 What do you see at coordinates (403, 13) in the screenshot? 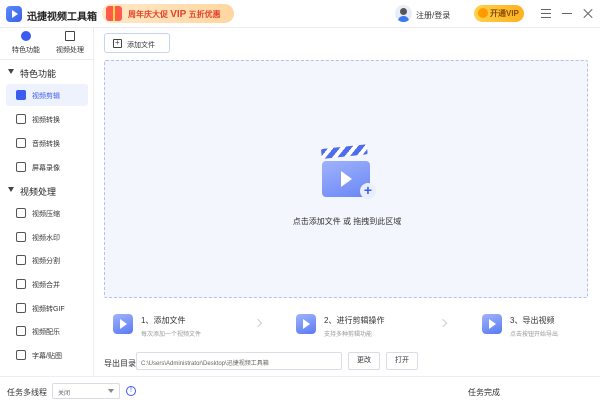
I see `avatar` at bounding box center [403, 13].